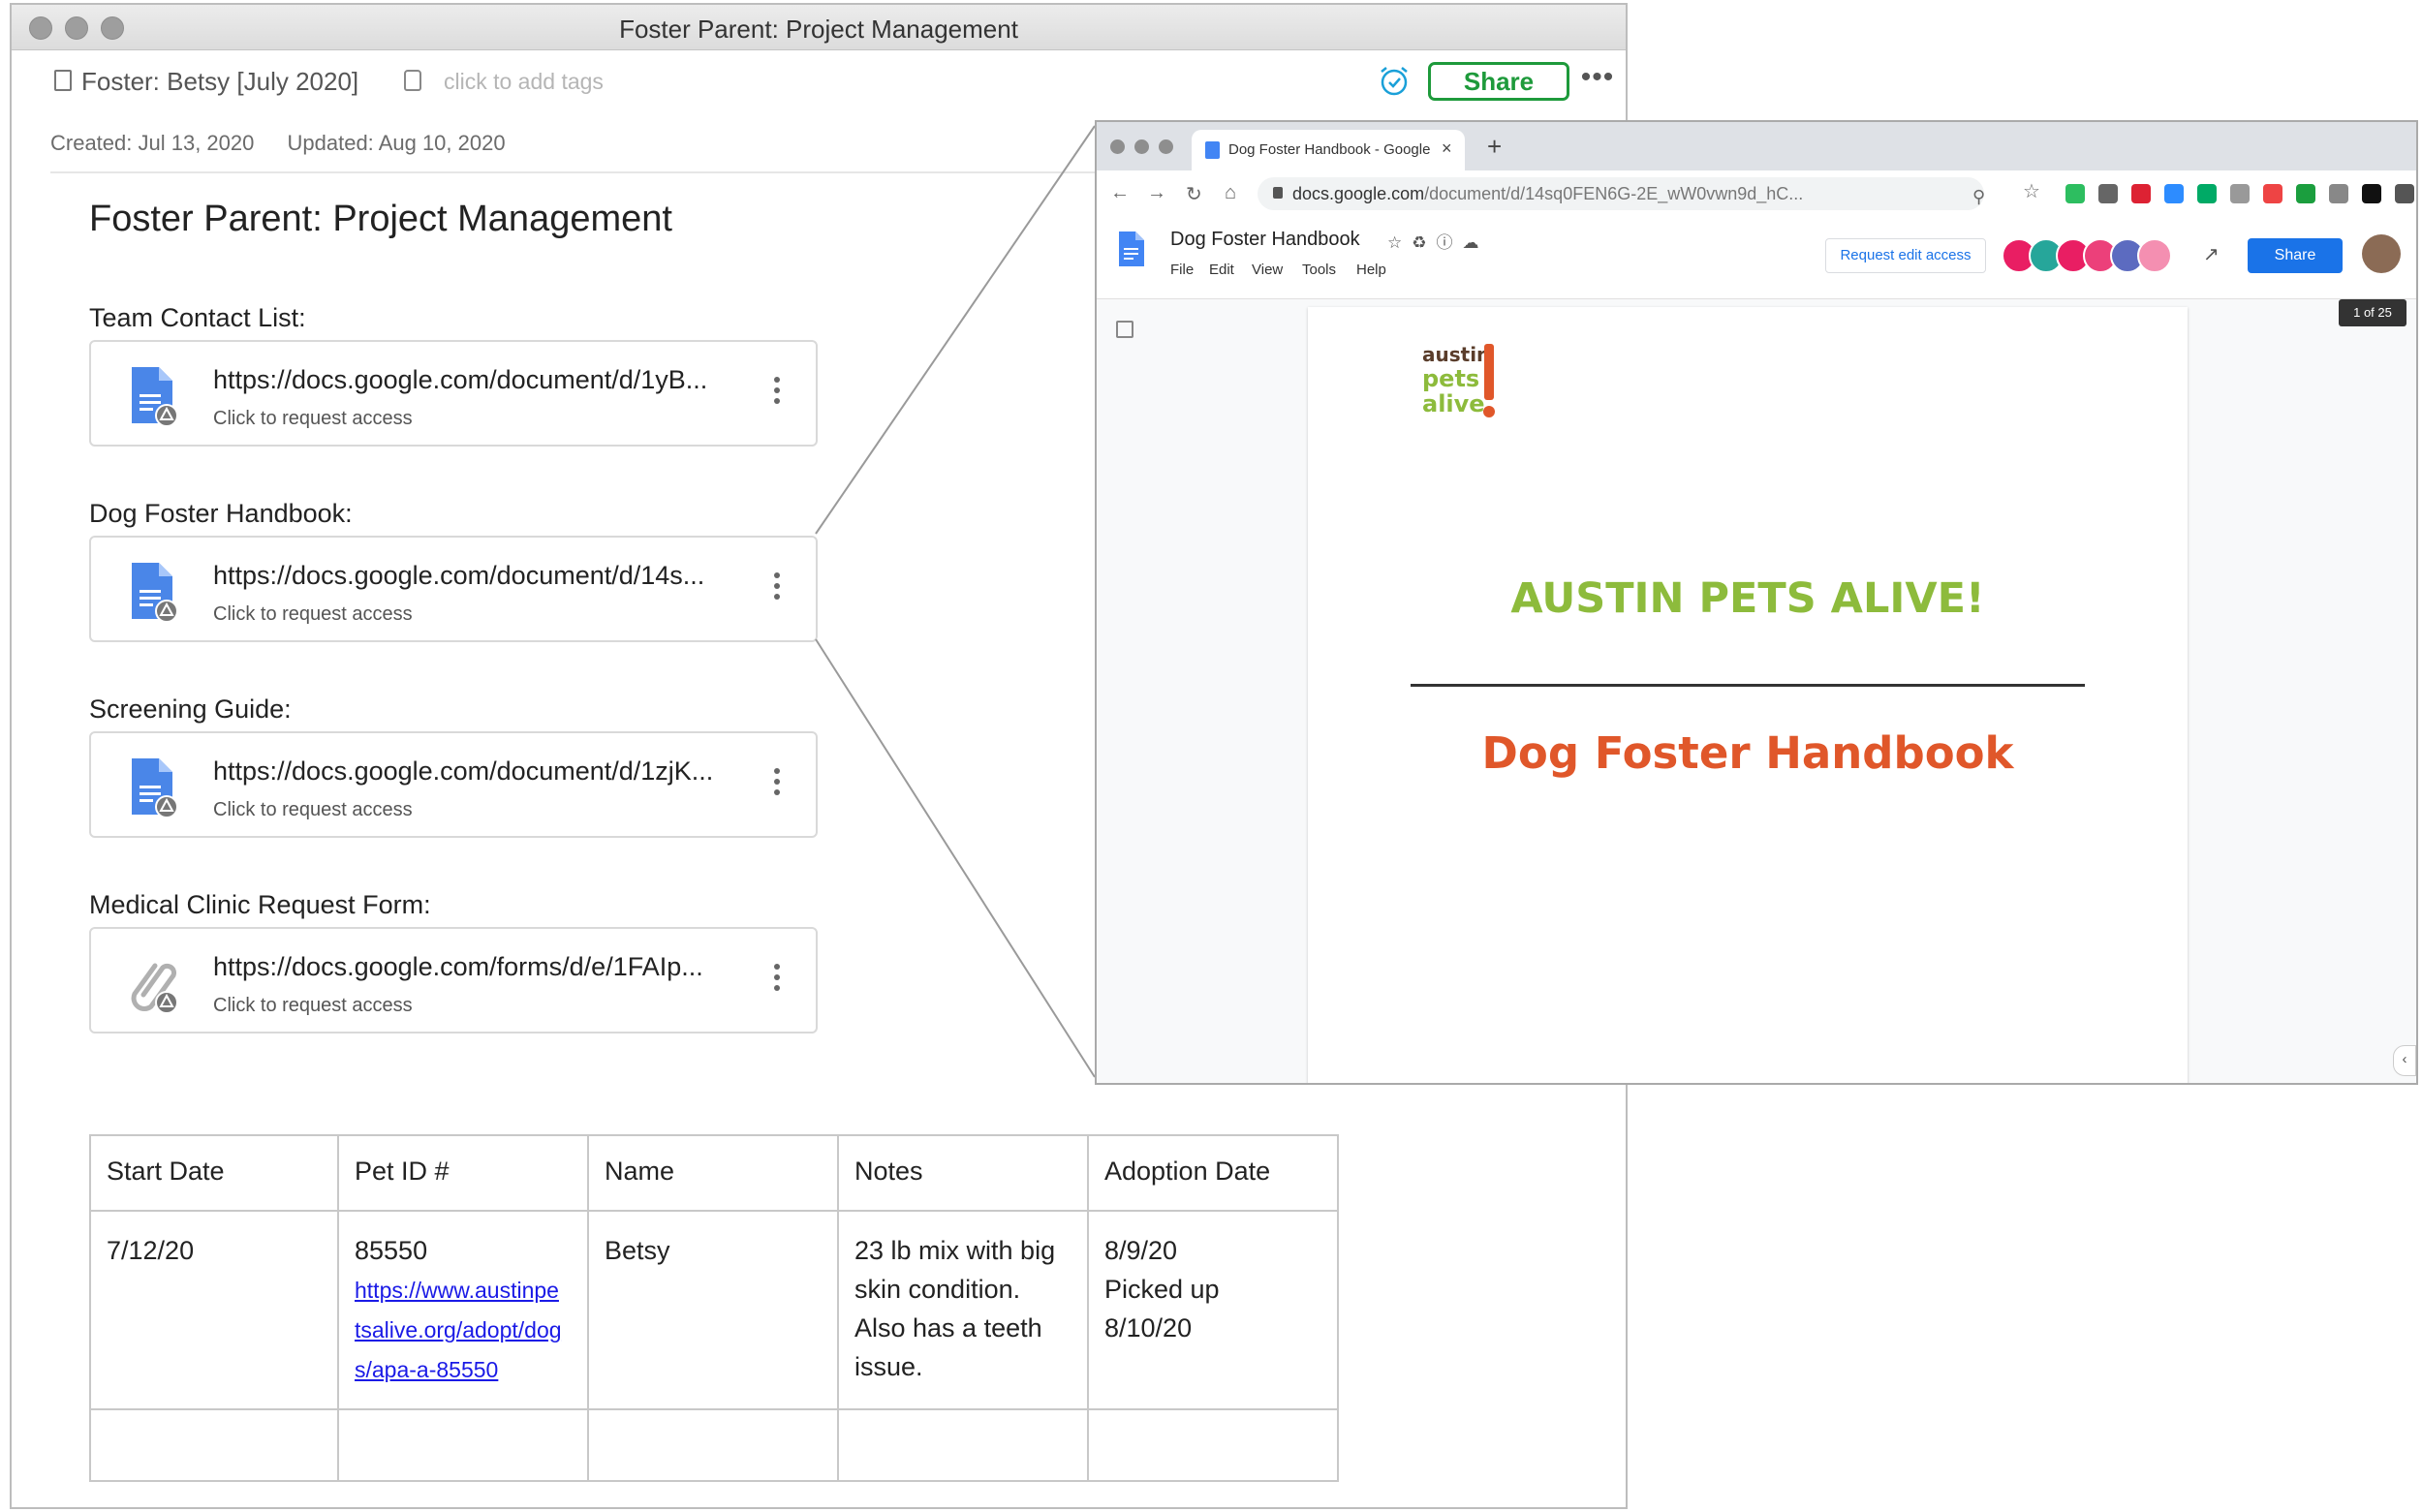 The height and width of the screenshot is (1512, 2422). What do you see at coordinates (1498, 82) in the screenshot?
I see `share-button: Share` at bounding box center [1498, 82].